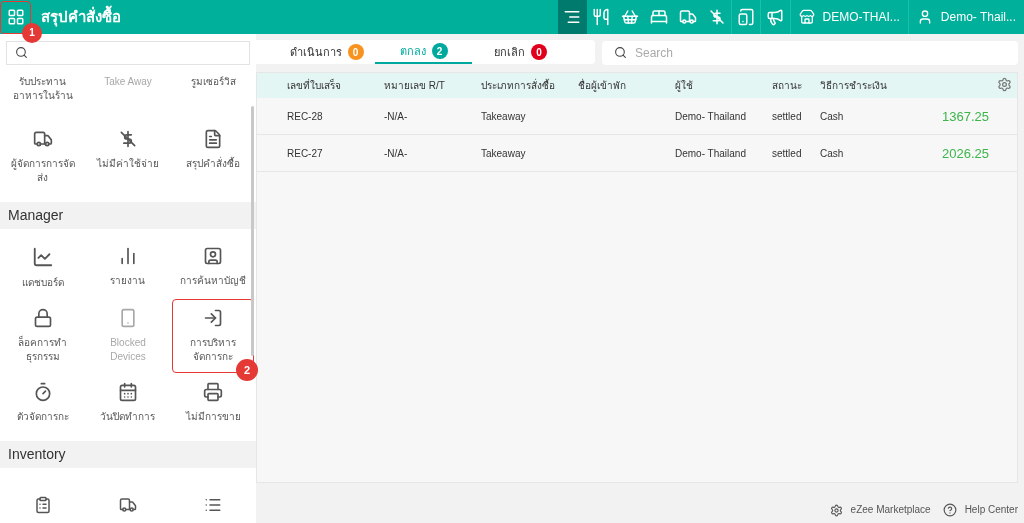 The width and height of the screenshot is (1024, 523). Describe the element at coordinates (305, 116) in the screenshot. I see `table-cell: REC-28` at that location.